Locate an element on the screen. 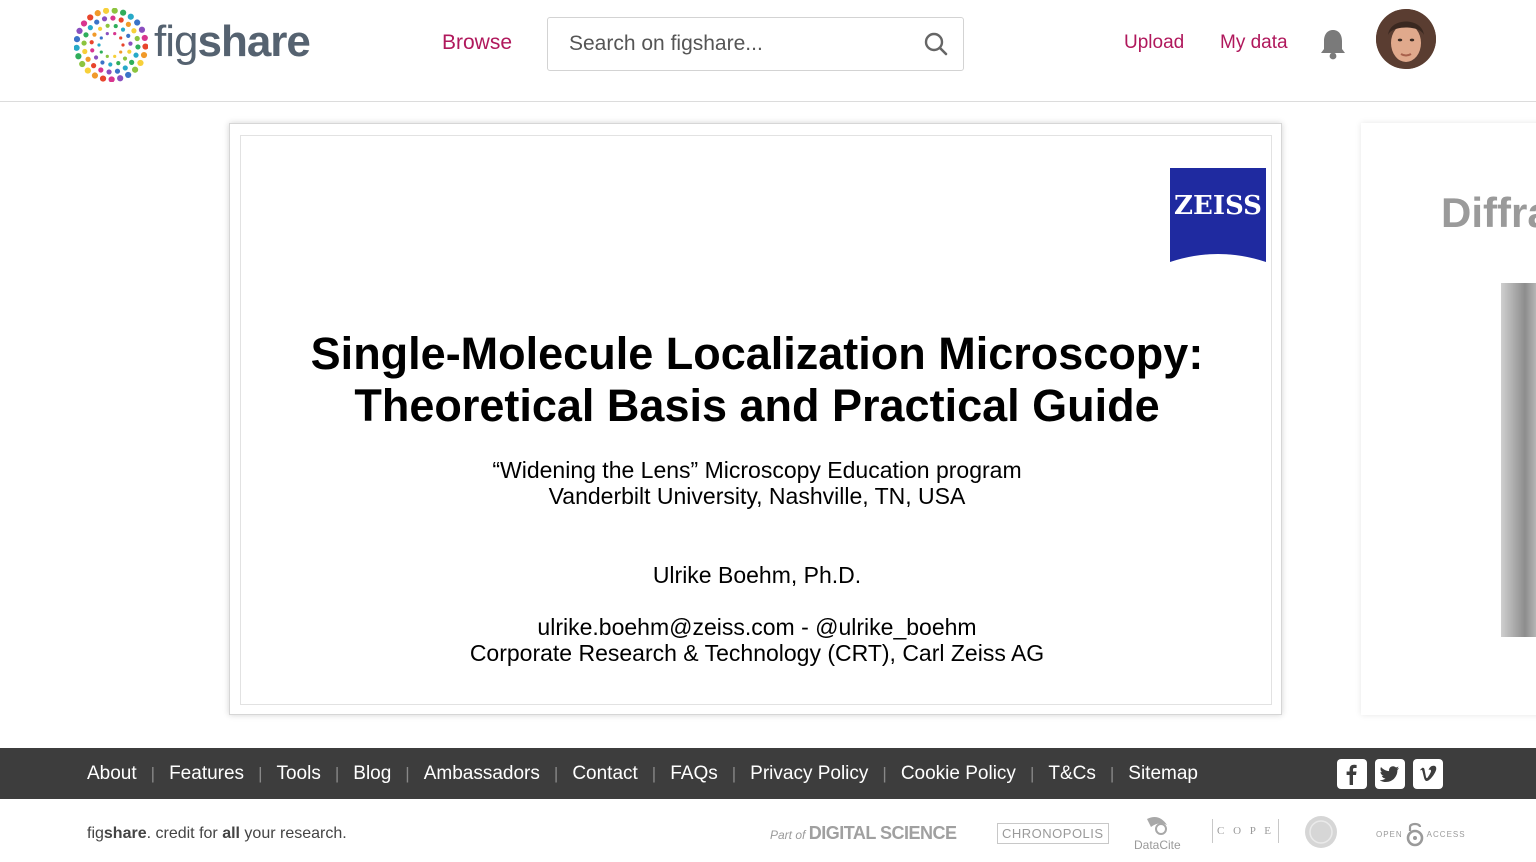 This screenshot has width=1536, height=862. digital-science-logo: Part of DIGITAL SCIENCE is located at coordinates (863, 833).